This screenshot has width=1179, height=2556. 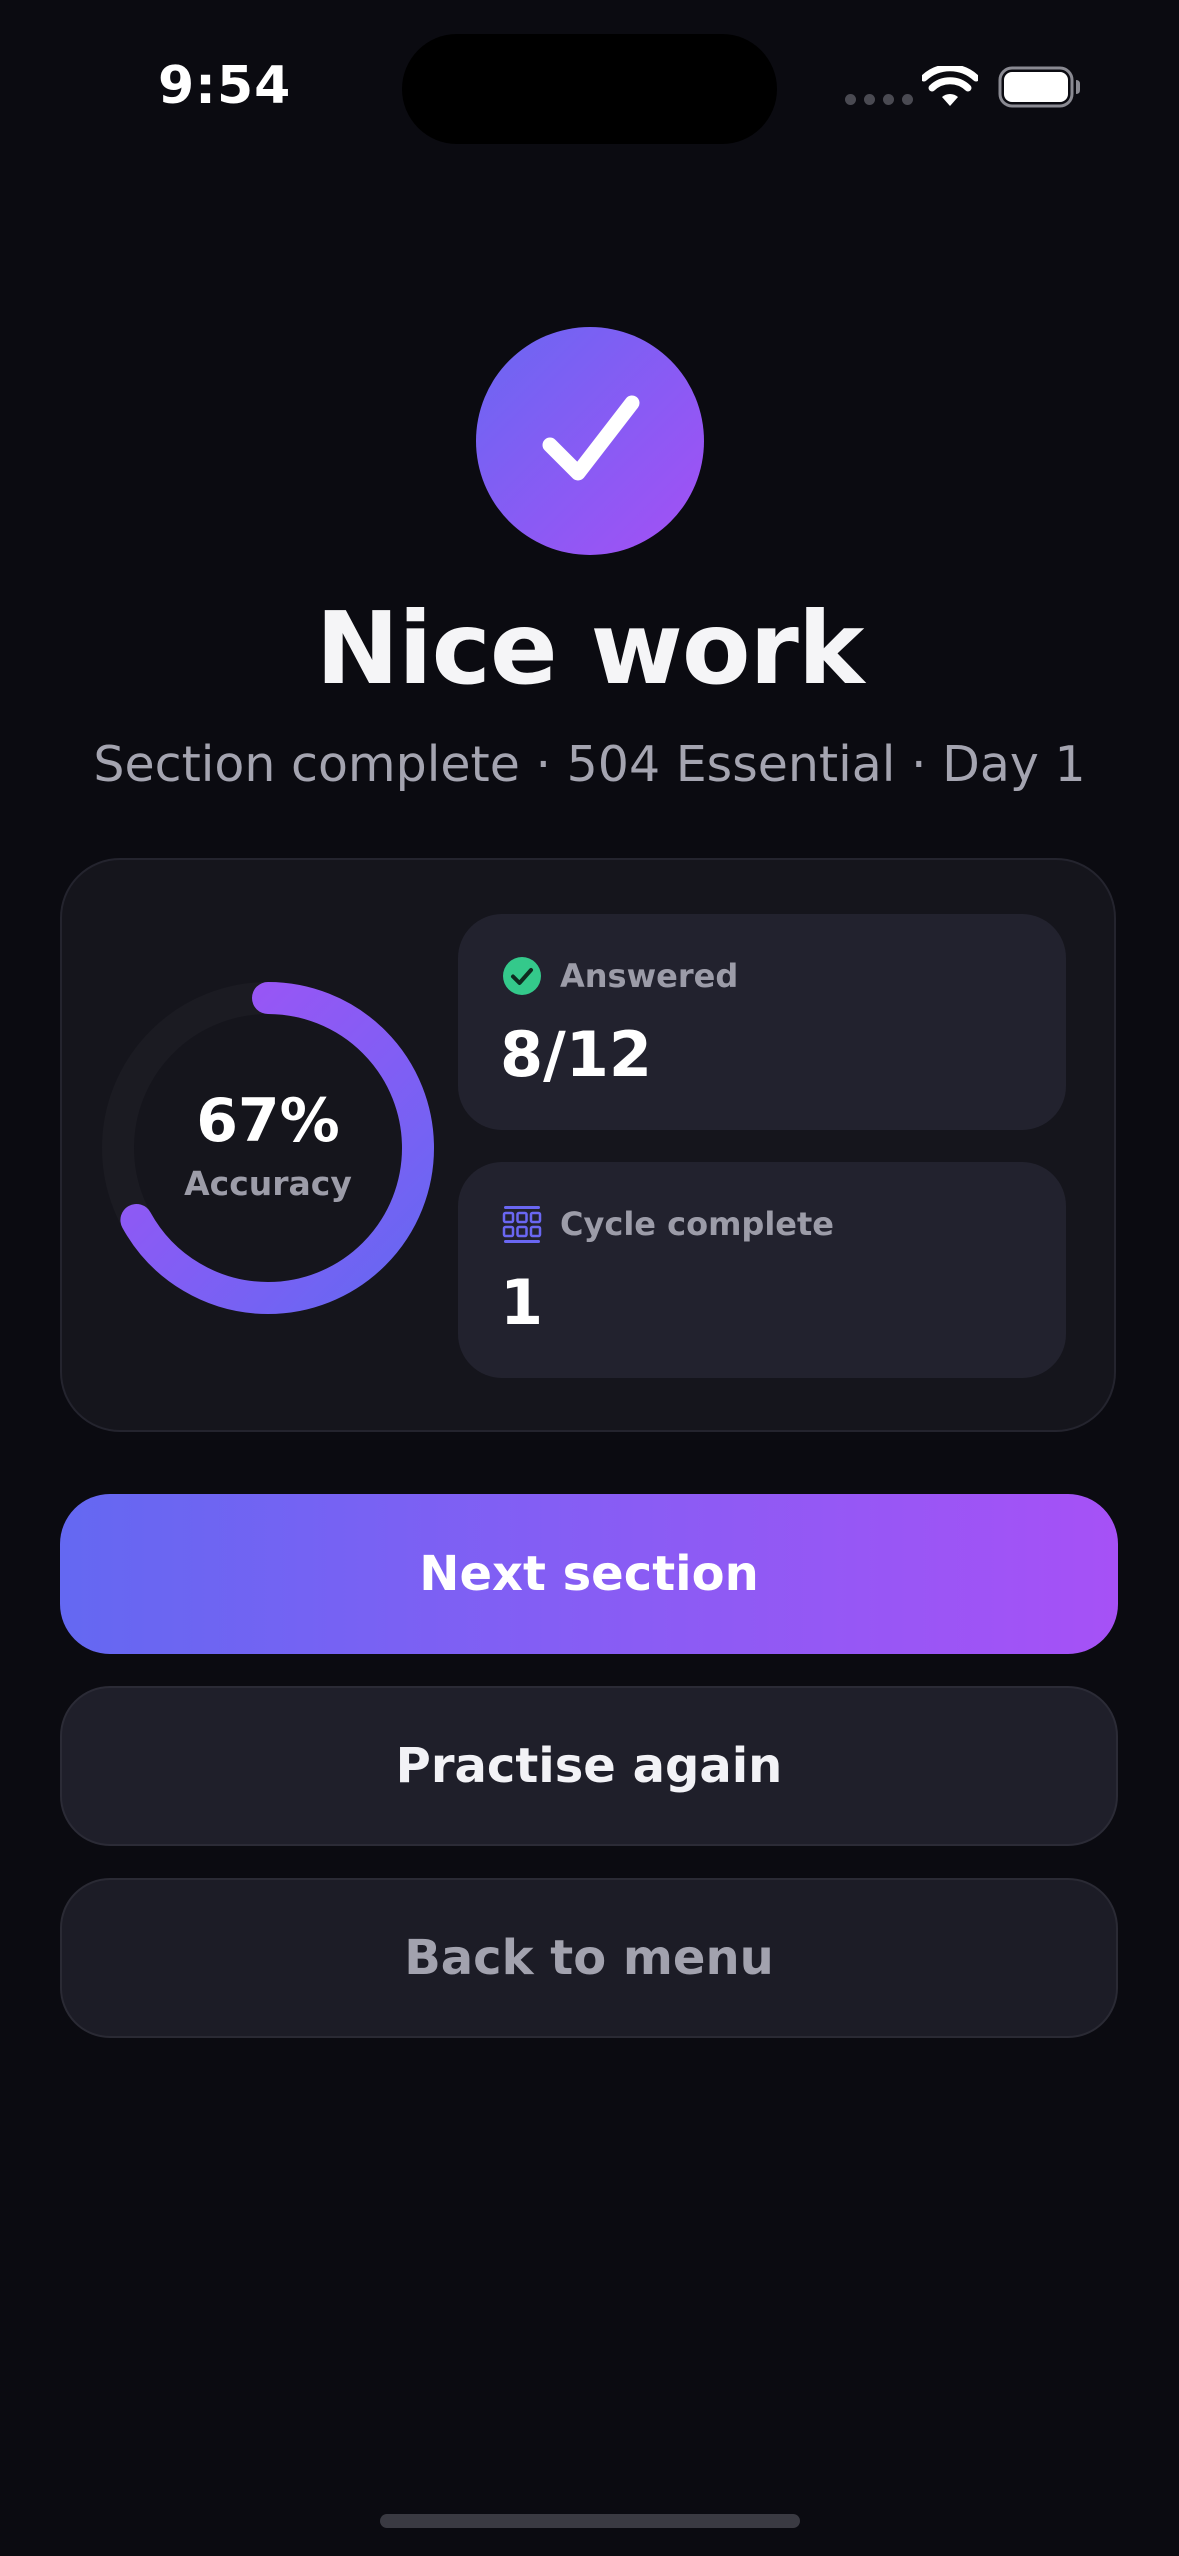 I want to click on practise-again-button: Practise again, so click(x=589, y=1766).